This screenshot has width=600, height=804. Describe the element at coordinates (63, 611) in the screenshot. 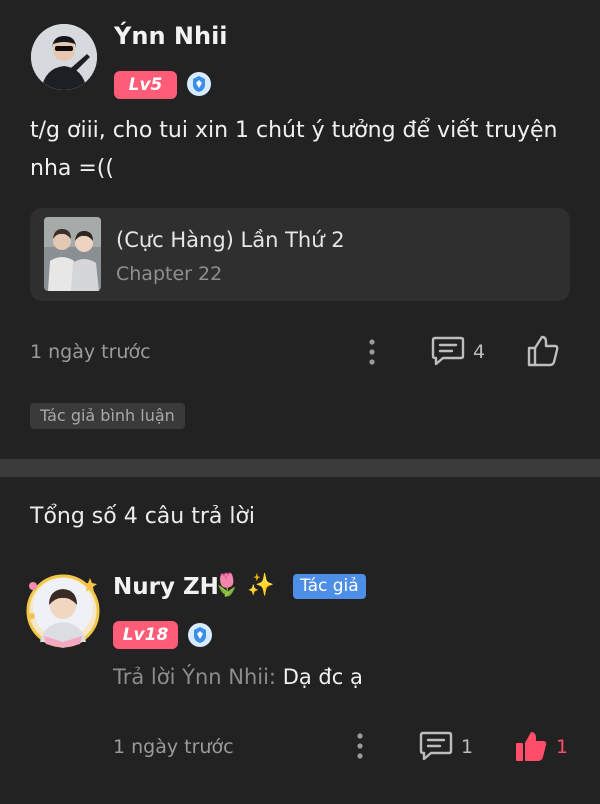

I see `reply-avatar` at that location.